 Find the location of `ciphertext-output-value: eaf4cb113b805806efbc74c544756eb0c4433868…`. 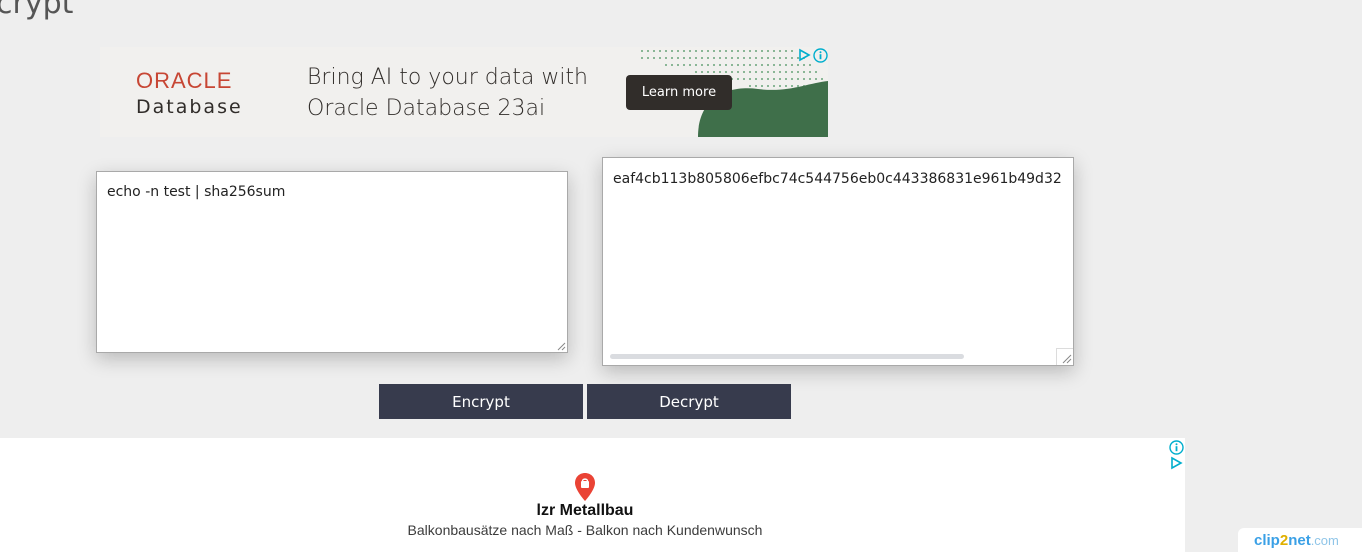

ciphertext-output-value: eaf4cb113b805806efbc74c544756eb0c4433868… is located at coordinates (837, 179).